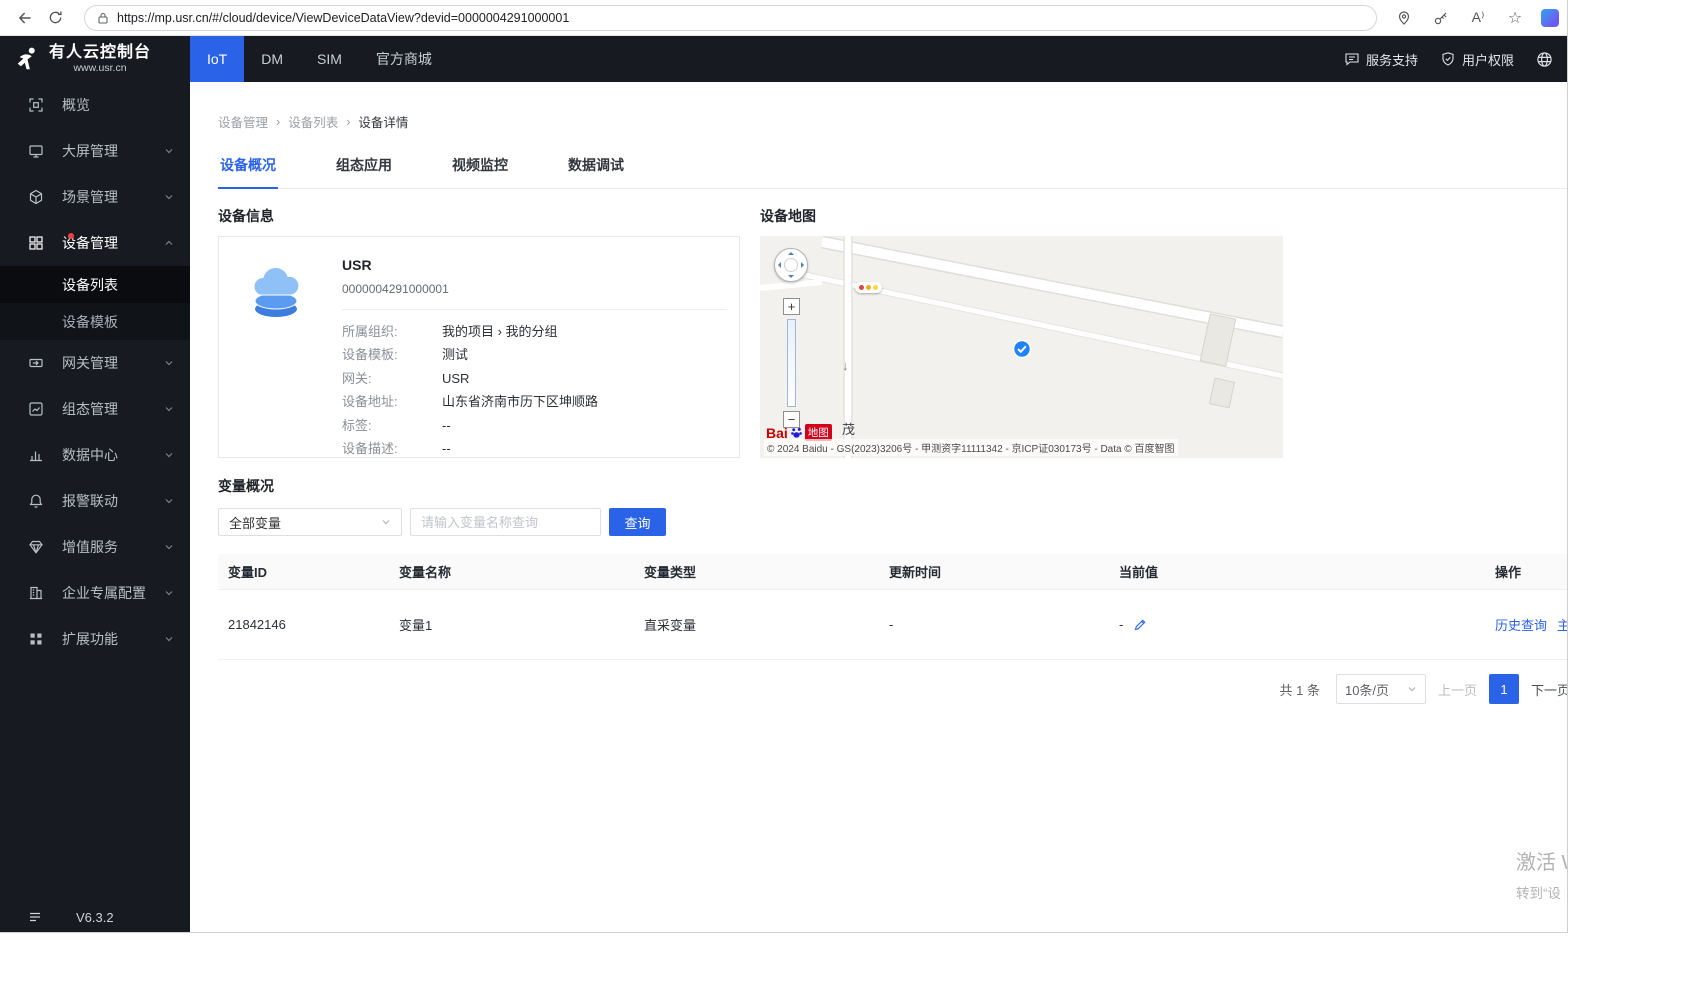 The image size is (1687, 1004). I want to click on page-size-select: 10条/页, so click(1380, 689).